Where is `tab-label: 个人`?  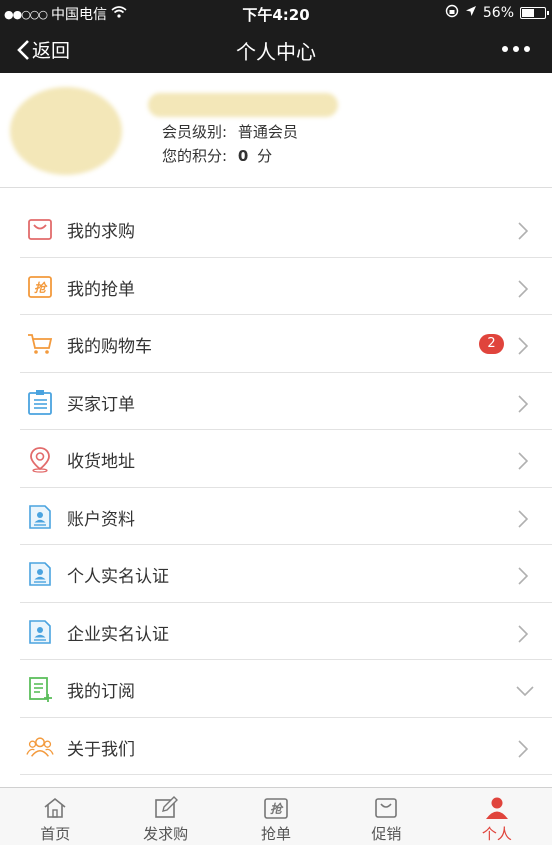
tab-label: 个人 is located at coordinates (496, 834).